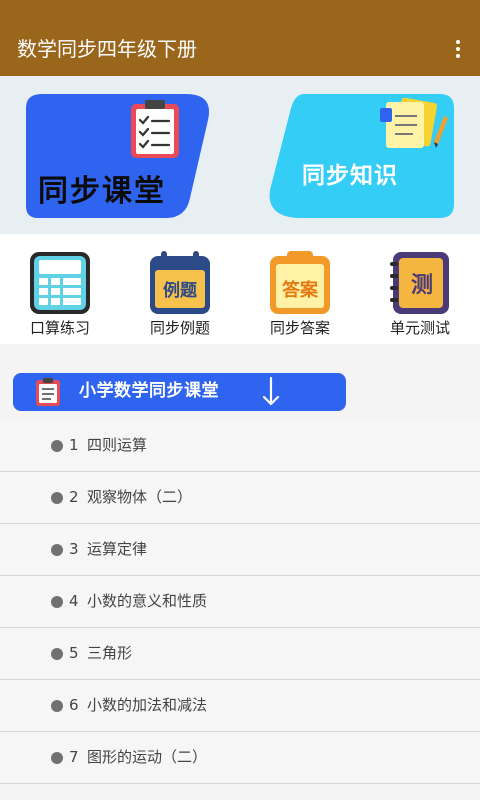 This screenshot has height=800, width=480. I want to click on calendar-example-icon: 例题, so click(180, 282).